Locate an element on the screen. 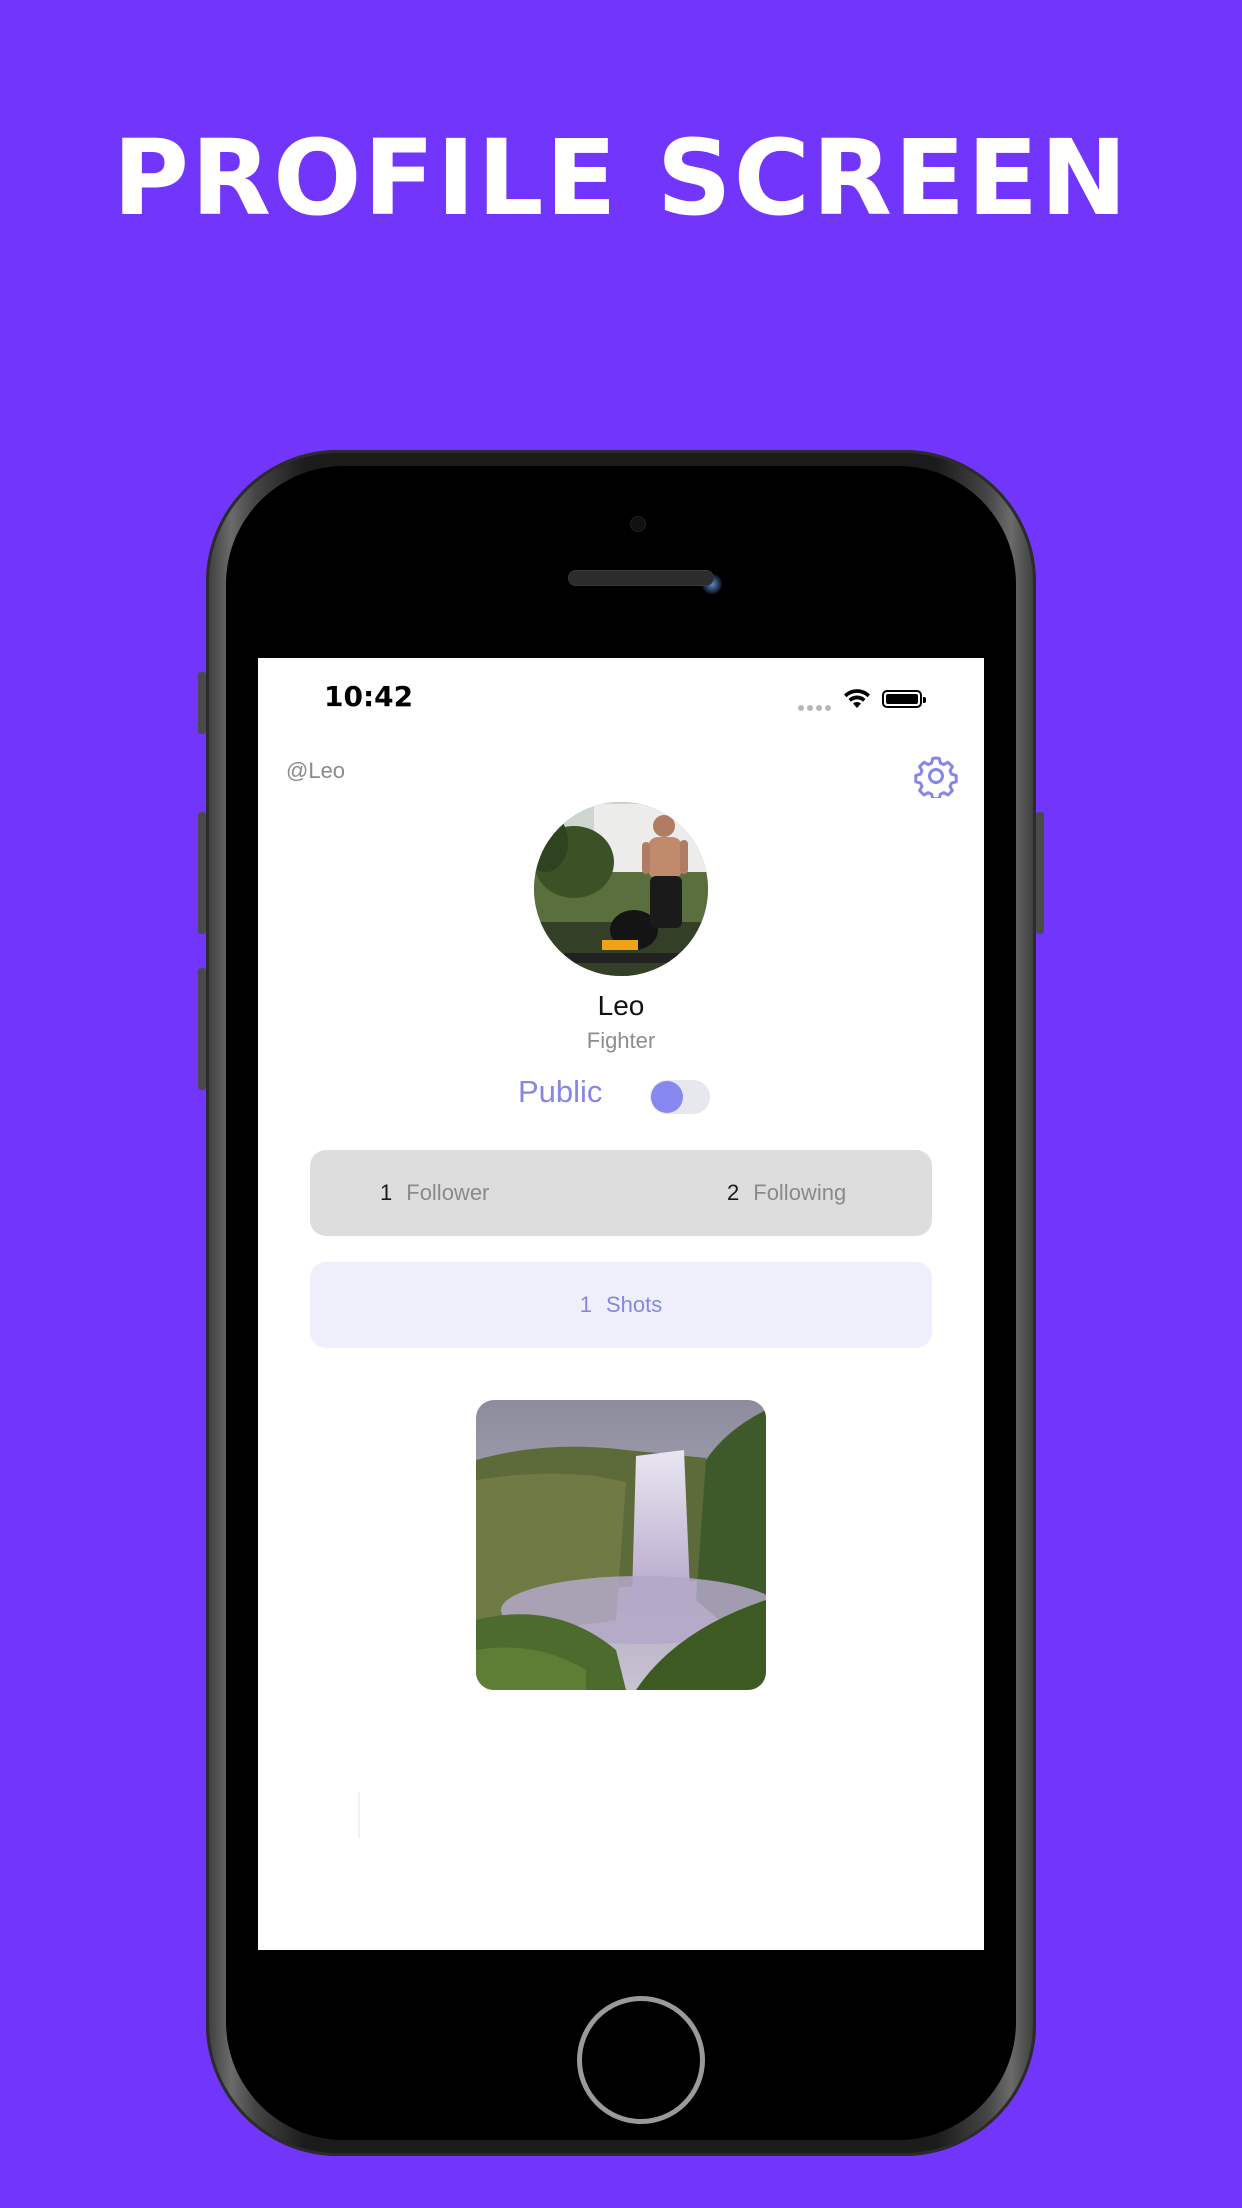 The width and height of the screenshot is (1242, 2208). wifi-icon is located at coordinates (857, 698).